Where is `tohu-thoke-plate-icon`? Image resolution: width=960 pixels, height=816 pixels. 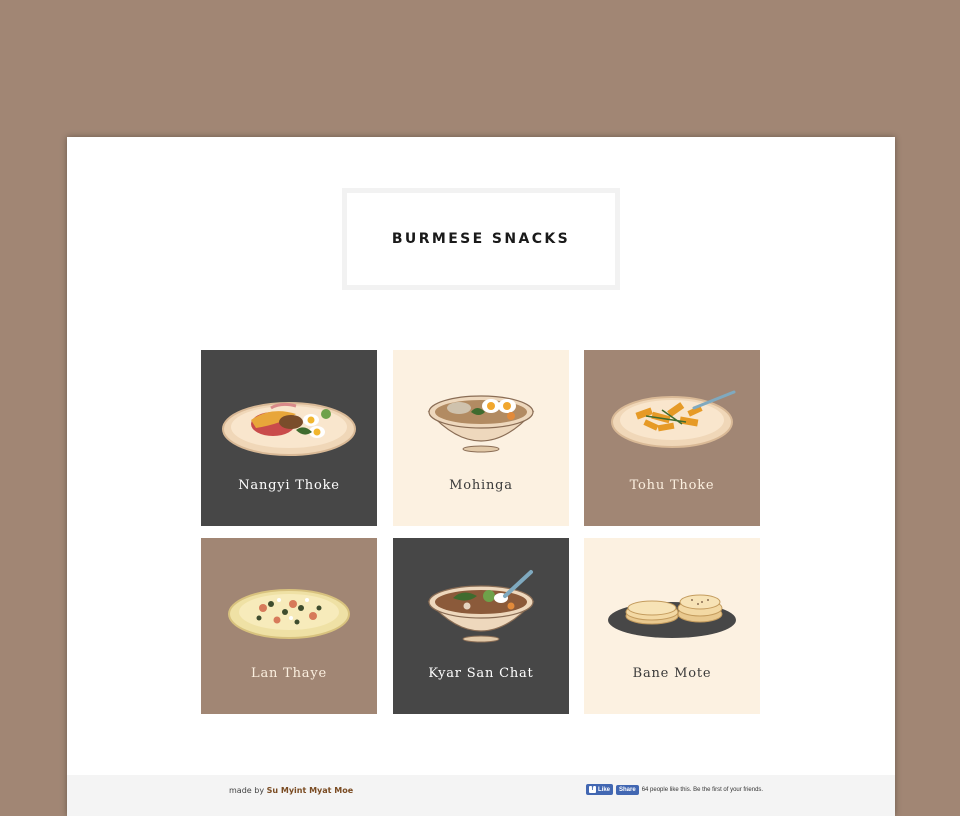
tohu-thoke-plate-icon is located at coordinates (673, 419).